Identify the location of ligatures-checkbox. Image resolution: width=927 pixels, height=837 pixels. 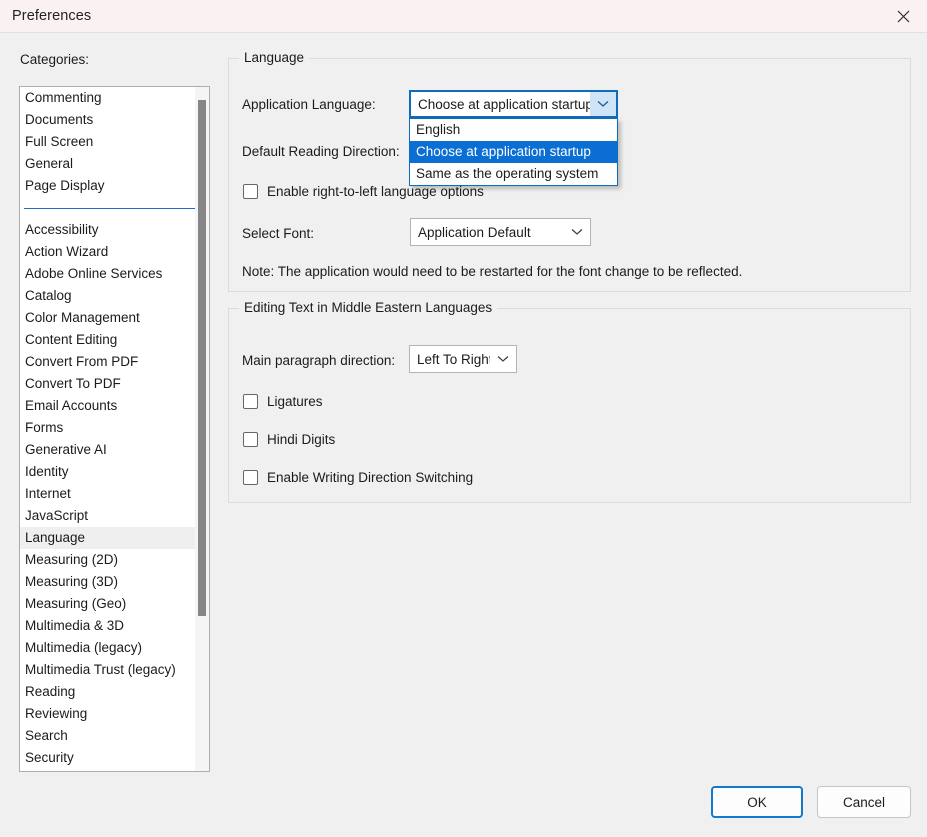
(250, 401).